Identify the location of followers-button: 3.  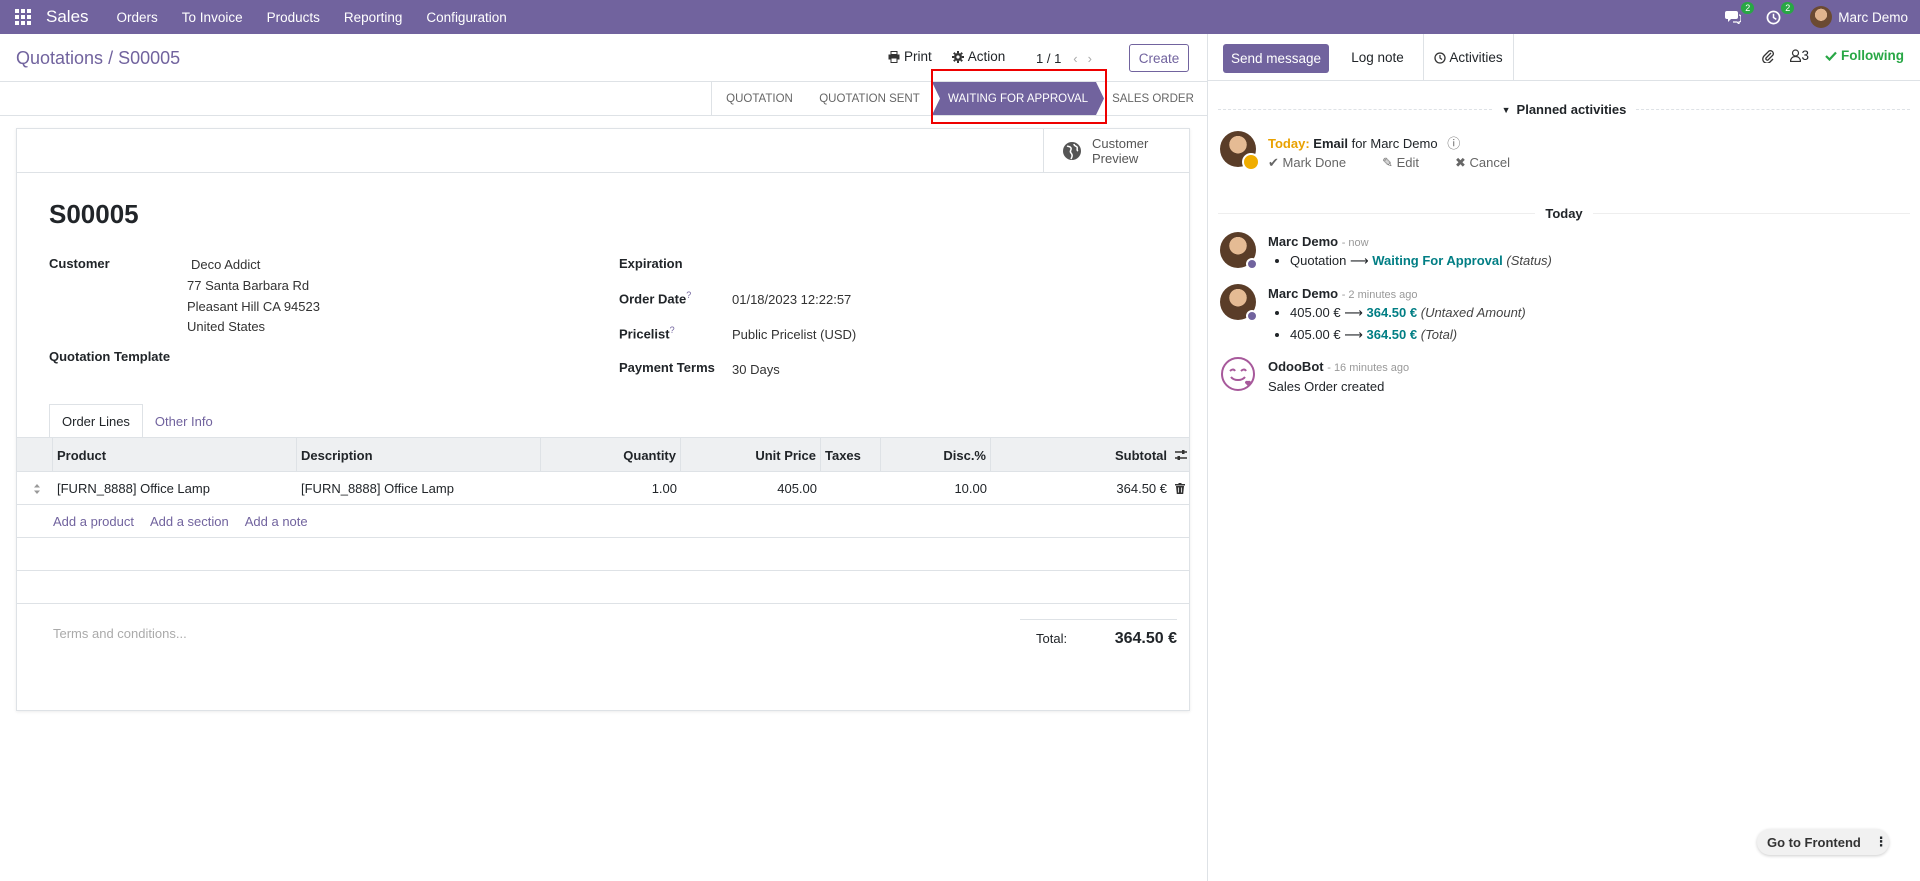
(1799, 55).